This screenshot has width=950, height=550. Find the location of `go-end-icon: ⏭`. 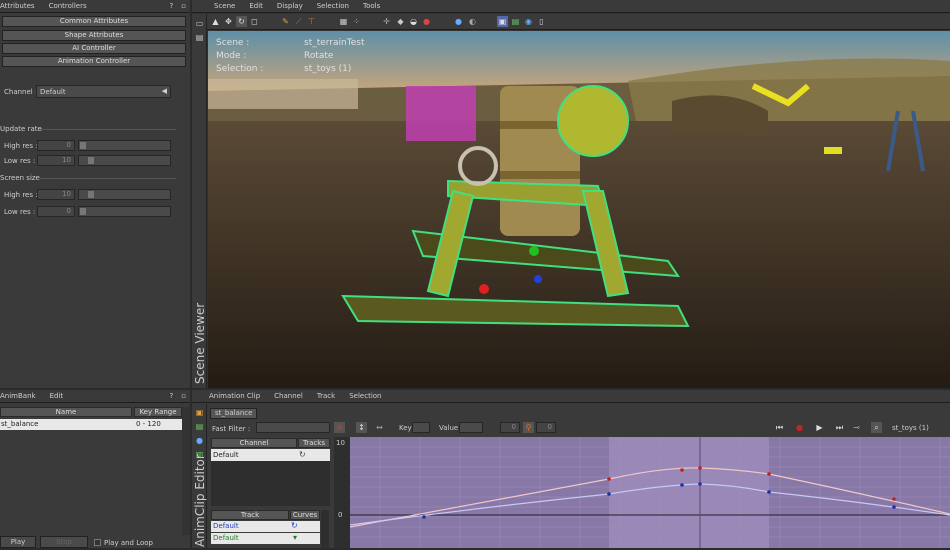

go-end-icon: ⏭ is located at coordinates (839, 427).